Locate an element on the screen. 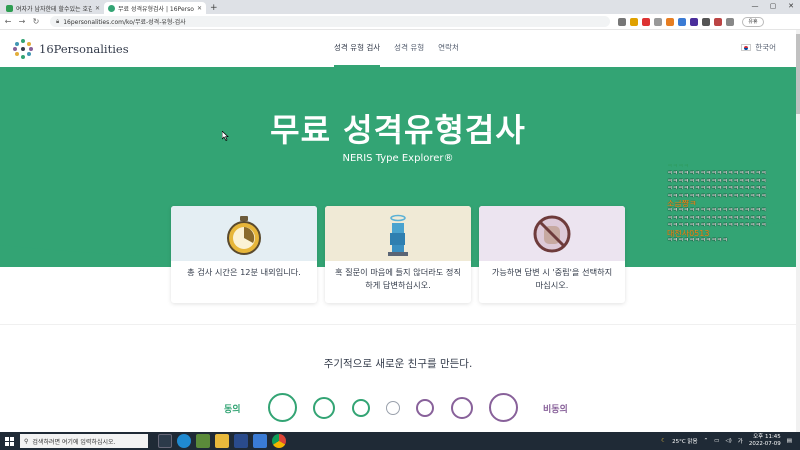 Image resolution: width=800 pixels, height=450 pixels. scrollbar-thumb is located at coordinates (798, 74).